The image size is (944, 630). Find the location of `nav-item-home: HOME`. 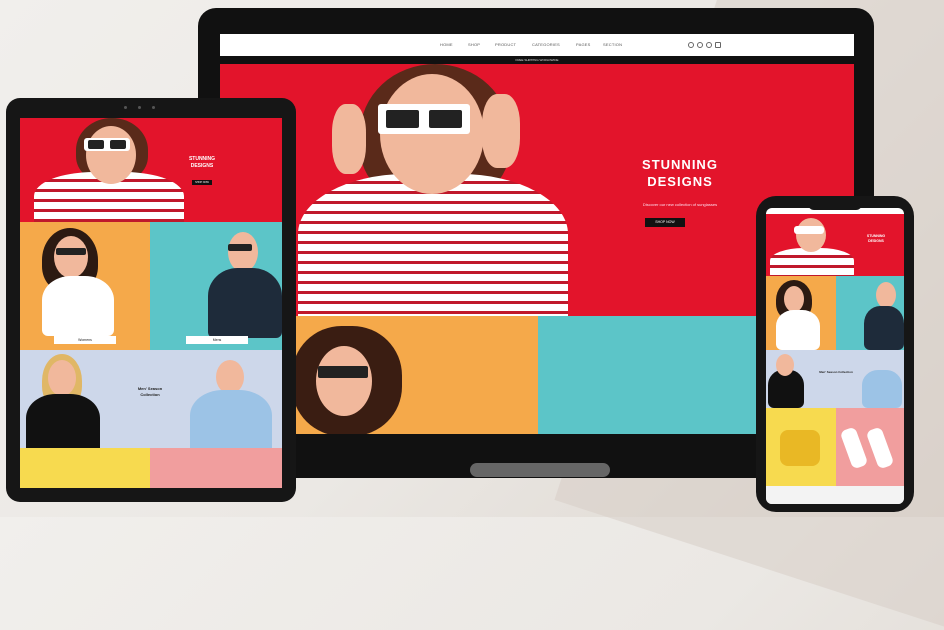

nav-item-home: HOME is located at coordinates (446, 44).